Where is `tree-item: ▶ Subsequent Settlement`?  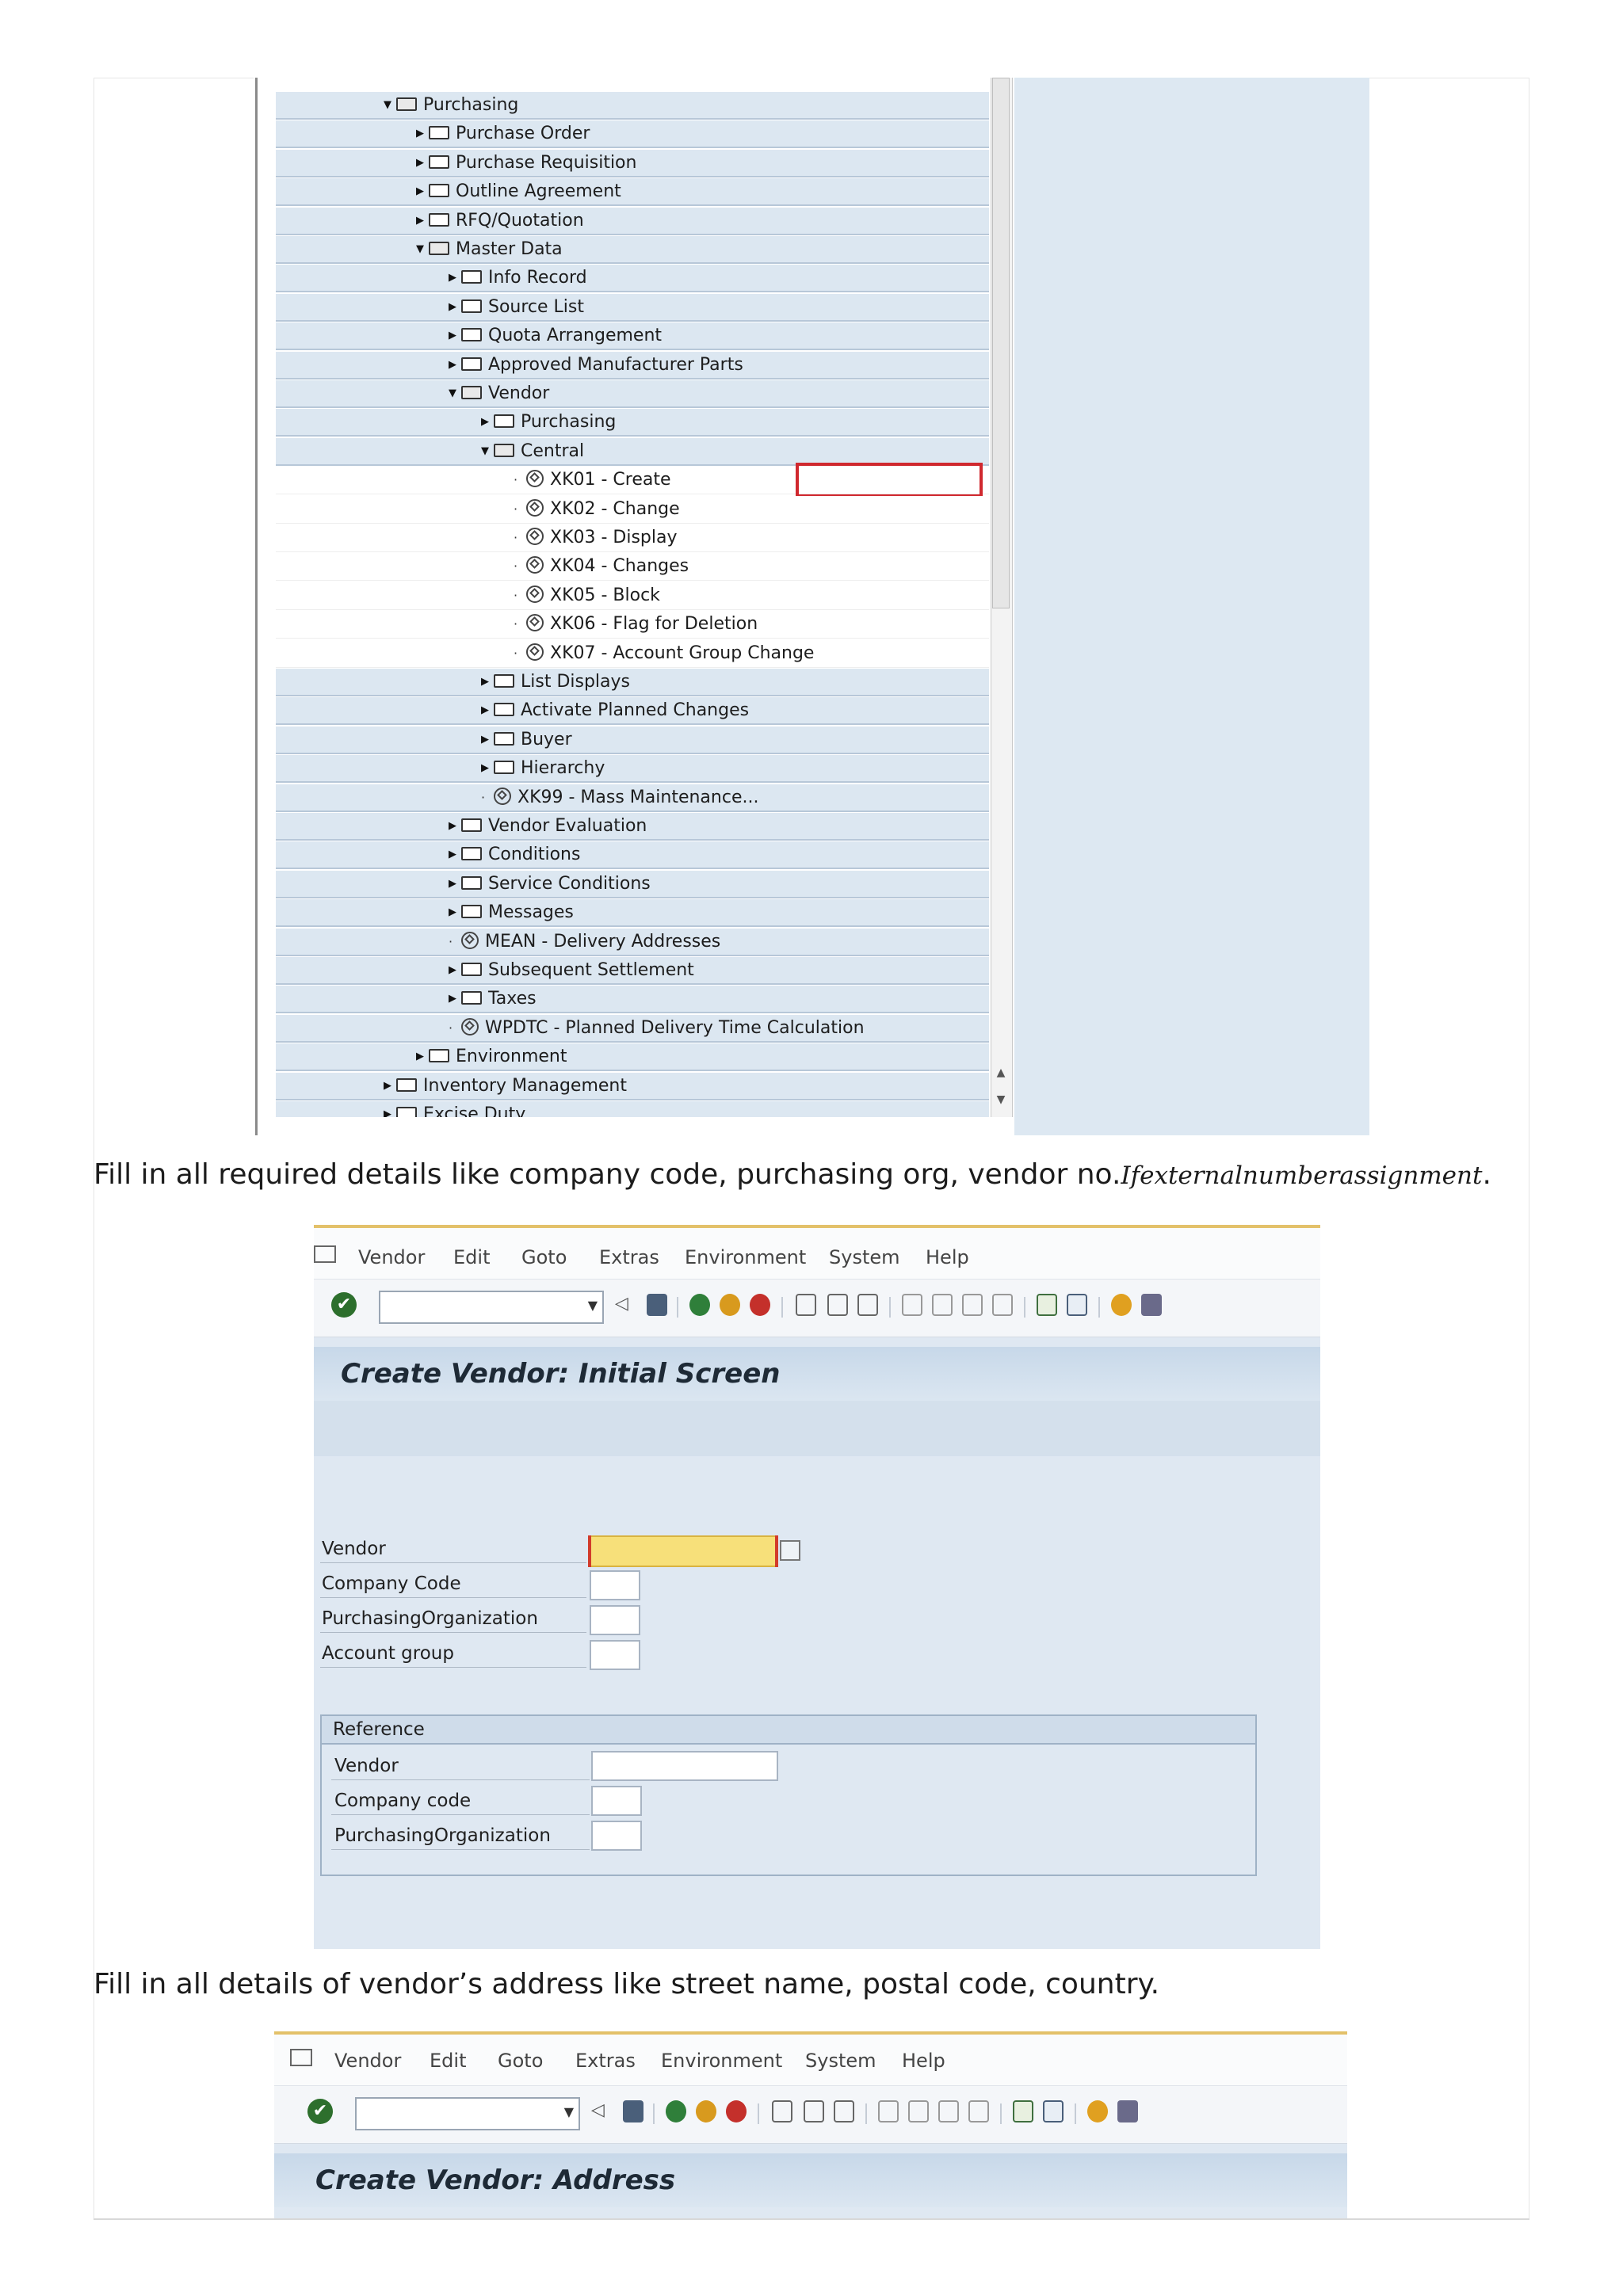 tree-item: ▶ Subsequent Settlement is located at coordinates (571, 970).